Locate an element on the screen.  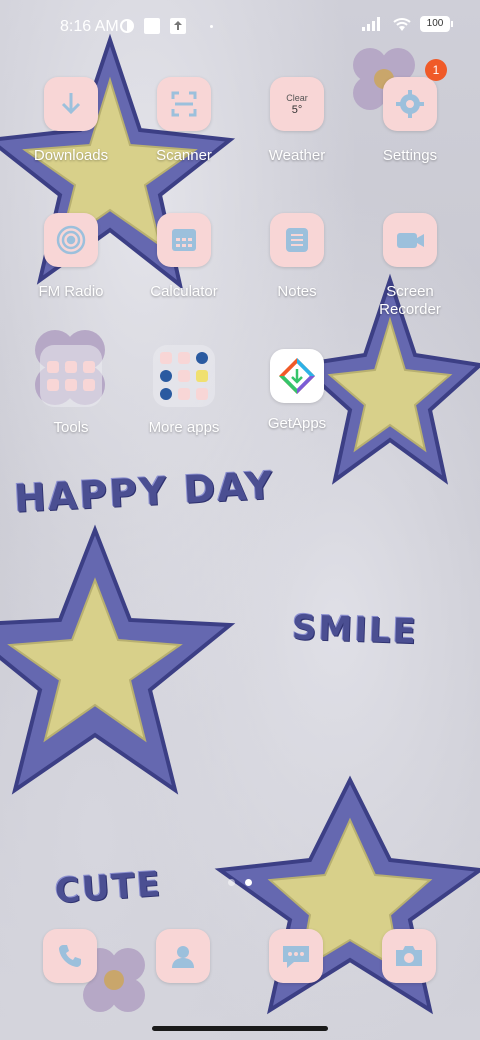
app-downloads: Downloads is located at coordinates (71, 121).